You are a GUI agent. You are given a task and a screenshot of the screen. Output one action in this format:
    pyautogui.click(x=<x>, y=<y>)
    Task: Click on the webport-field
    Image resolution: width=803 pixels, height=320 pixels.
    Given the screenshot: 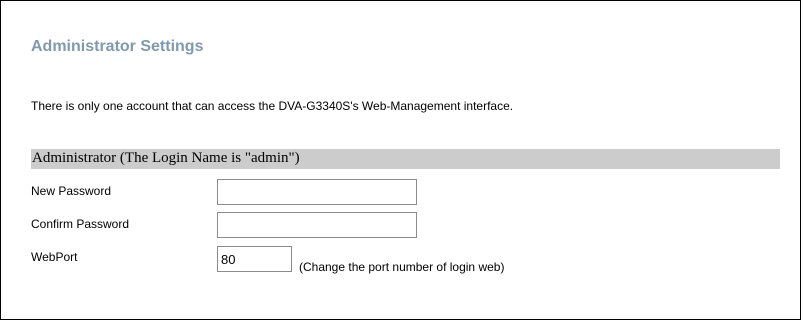 What is the action you would take?
    pyautogui.click(x=254, y=259)
    